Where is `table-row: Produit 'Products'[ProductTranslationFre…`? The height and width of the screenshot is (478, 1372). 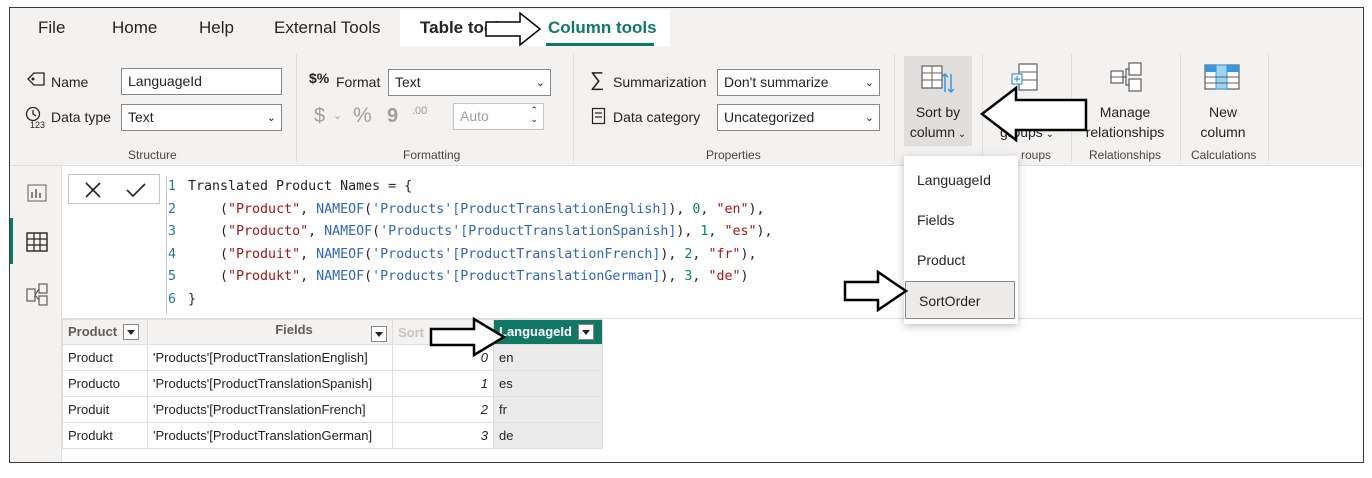
table-row: Produit 'Products'[ProductTranslationFre… is located at coordinates (332, 409).